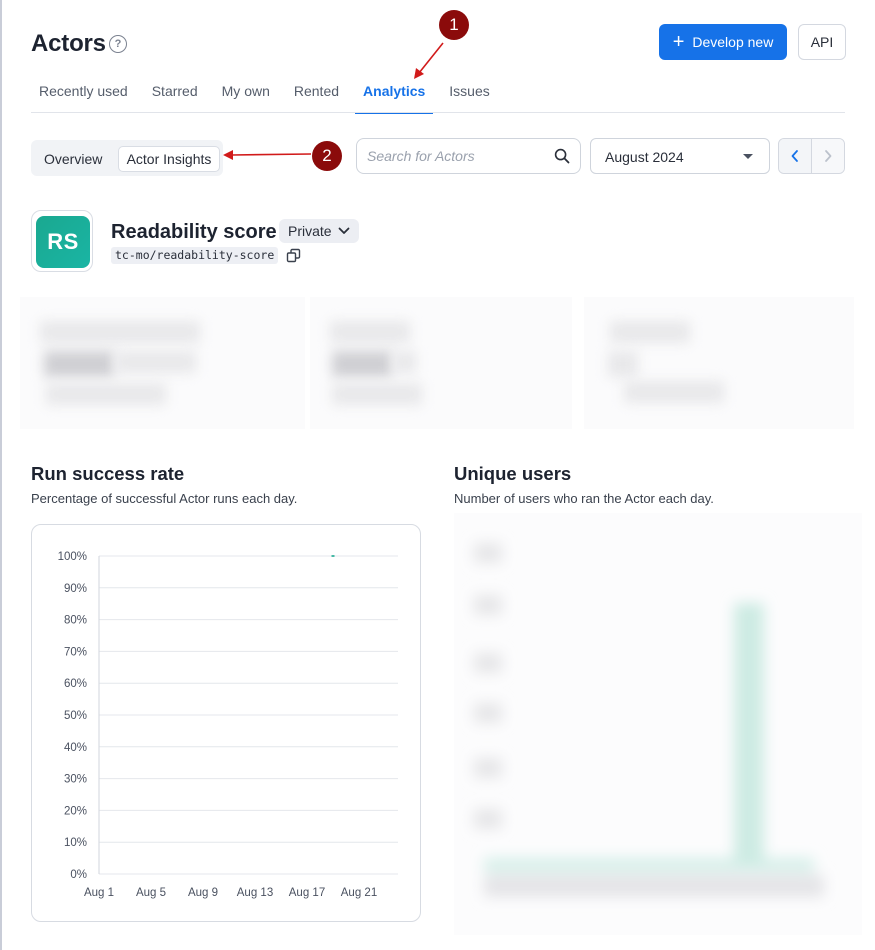  What do you see at coordinates (99, 893) in the screenshot?
I see `x-tick-label: Aug 1` at bounding box center [99, 893].